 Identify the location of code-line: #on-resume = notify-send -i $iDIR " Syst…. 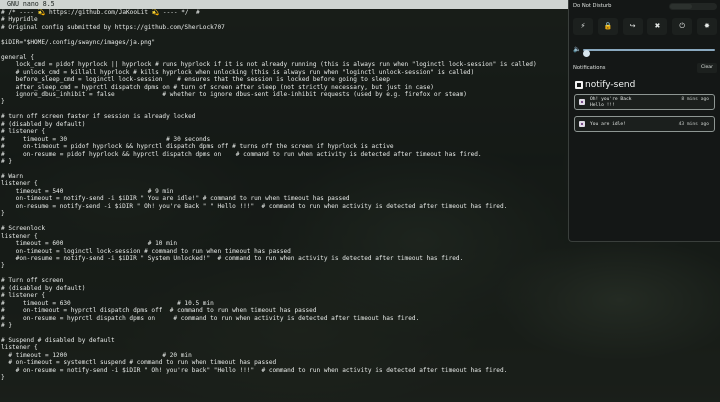
(360, 258).